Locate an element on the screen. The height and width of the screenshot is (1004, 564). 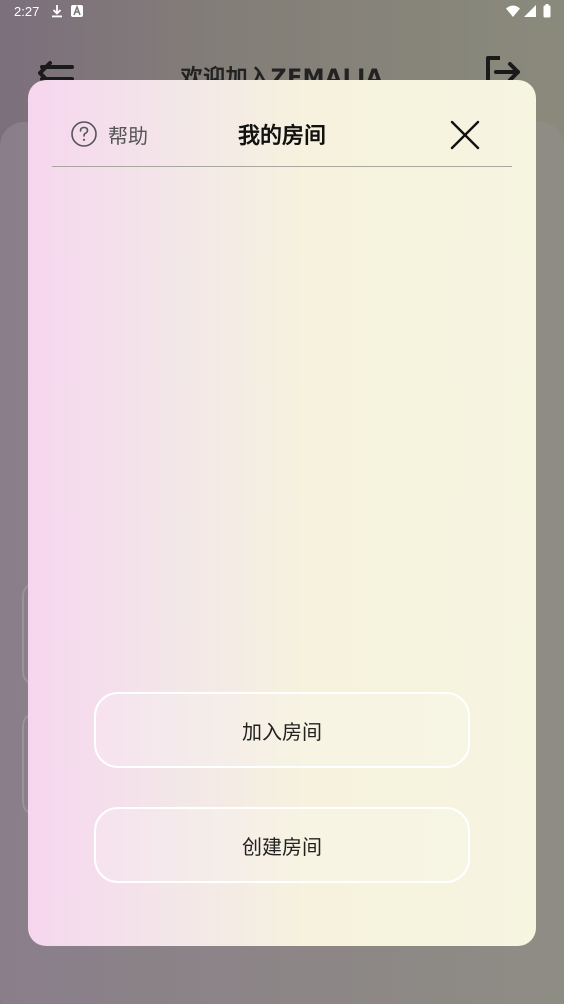
join-room-button: 加入房间 is located at coordinates (282, 730).